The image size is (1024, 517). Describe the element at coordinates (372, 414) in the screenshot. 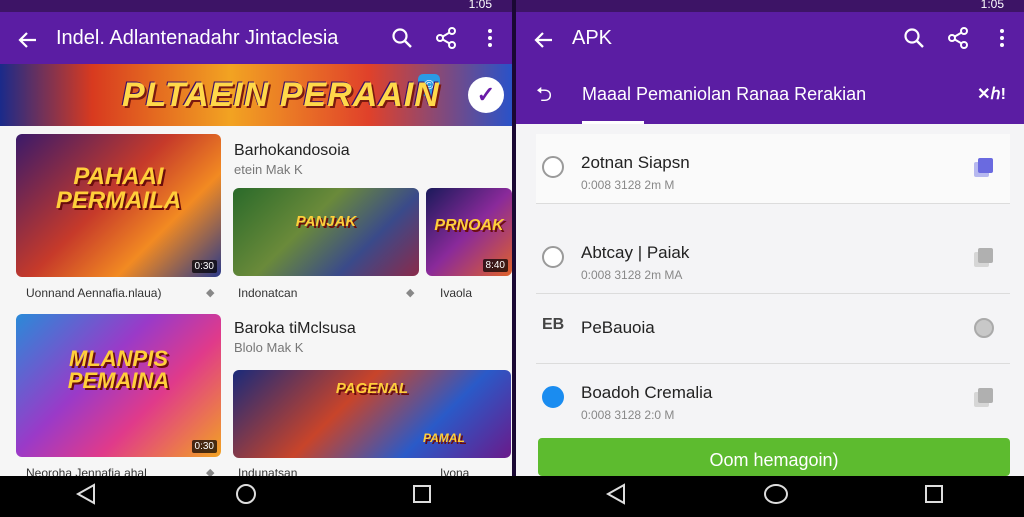

I see `video-thumbnail: PAGENAL PAMAL` at that location.